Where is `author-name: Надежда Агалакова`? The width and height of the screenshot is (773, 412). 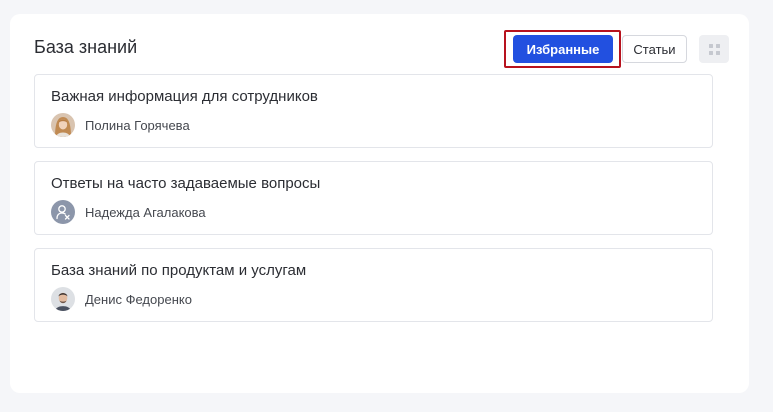
author-name: Надежда Агалакова is located at coordinates (145, 212).